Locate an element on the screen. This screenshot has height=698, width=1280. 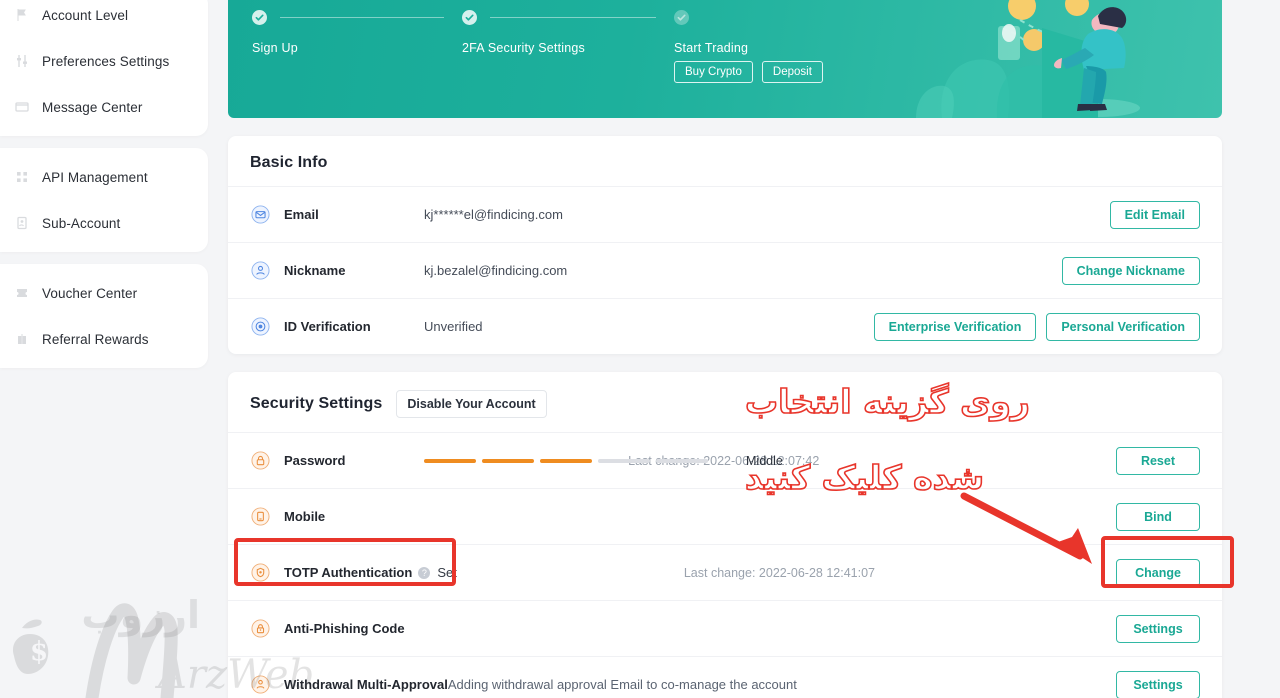
sidebar-item-label: Account Level is located at coordinates (85, 15).